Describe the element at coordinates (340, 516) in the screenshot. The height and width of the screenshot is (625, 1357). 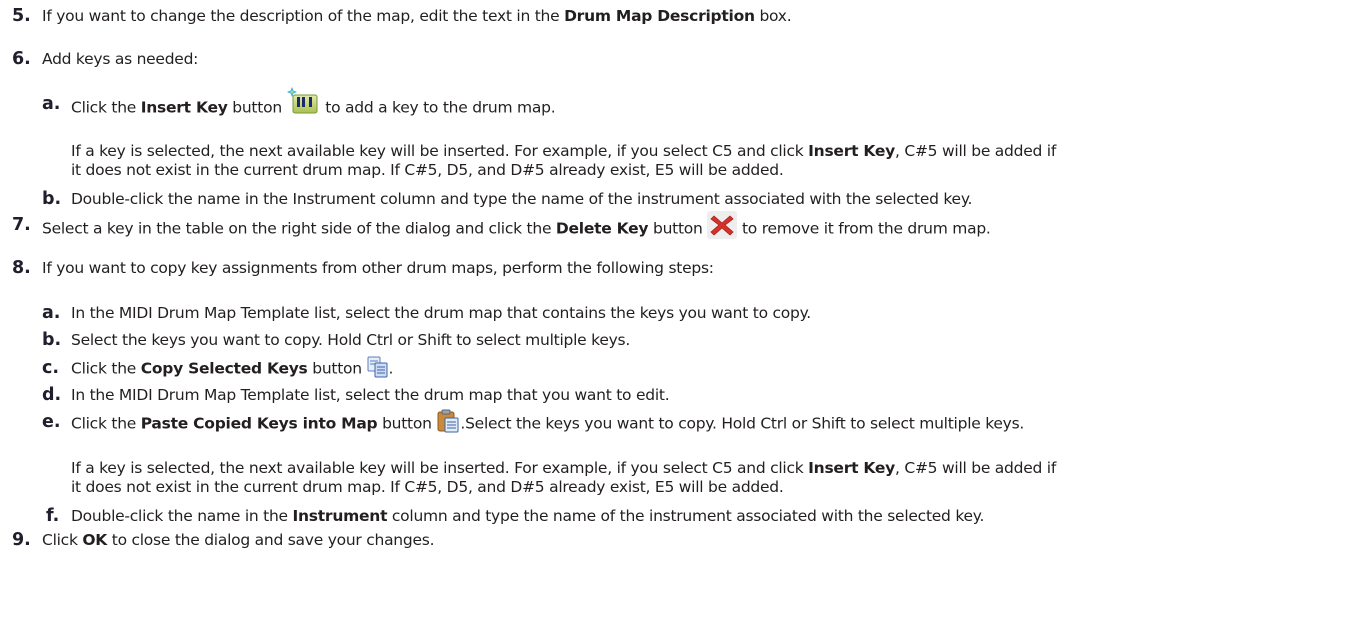
I see `step-8f-bold: Instrument` at that location.